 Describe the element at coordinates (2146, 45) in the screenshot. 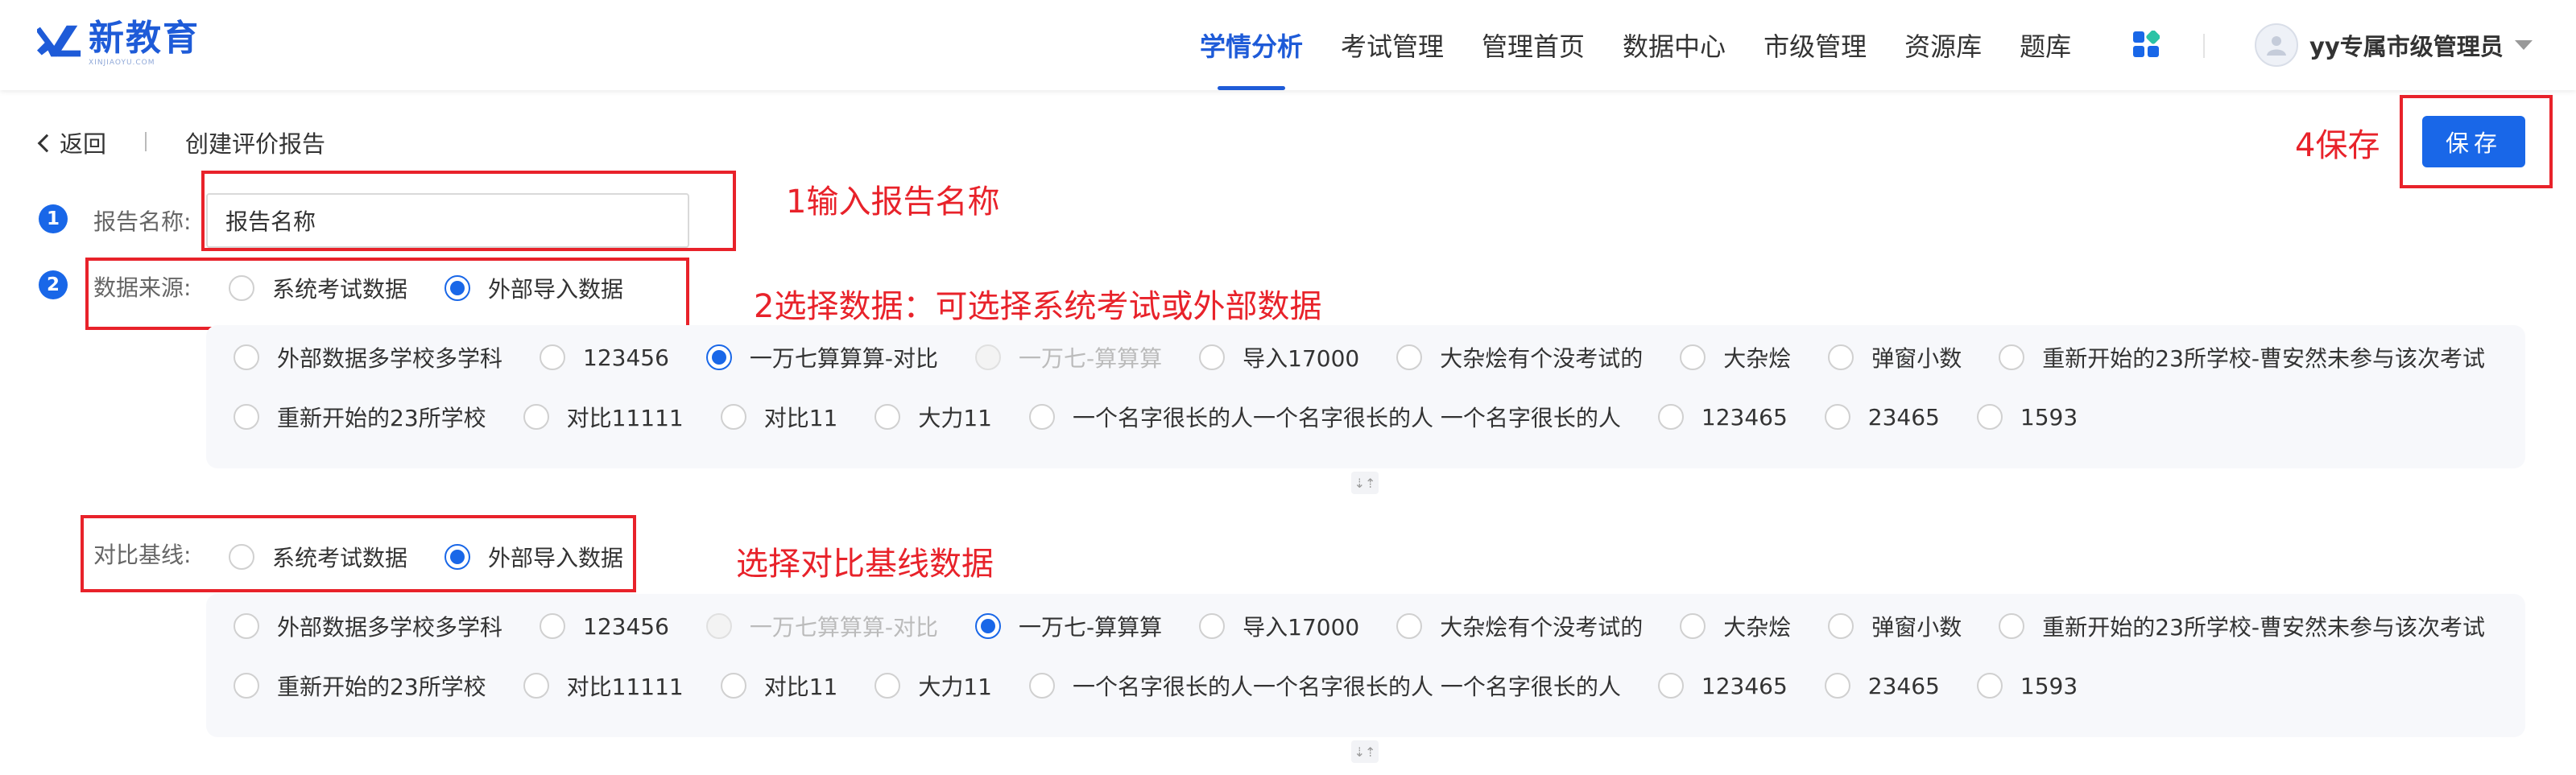

I see `apps-grid-icon` at that location.